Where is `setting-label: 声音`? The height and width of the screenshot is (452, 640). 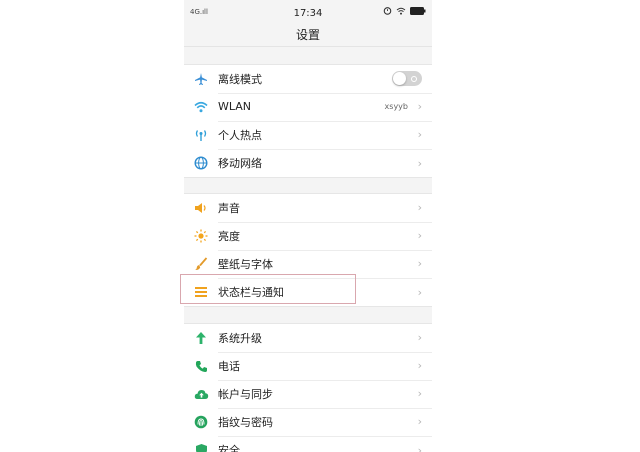 setting-label: 声音 is located at coordinates (229, 208).